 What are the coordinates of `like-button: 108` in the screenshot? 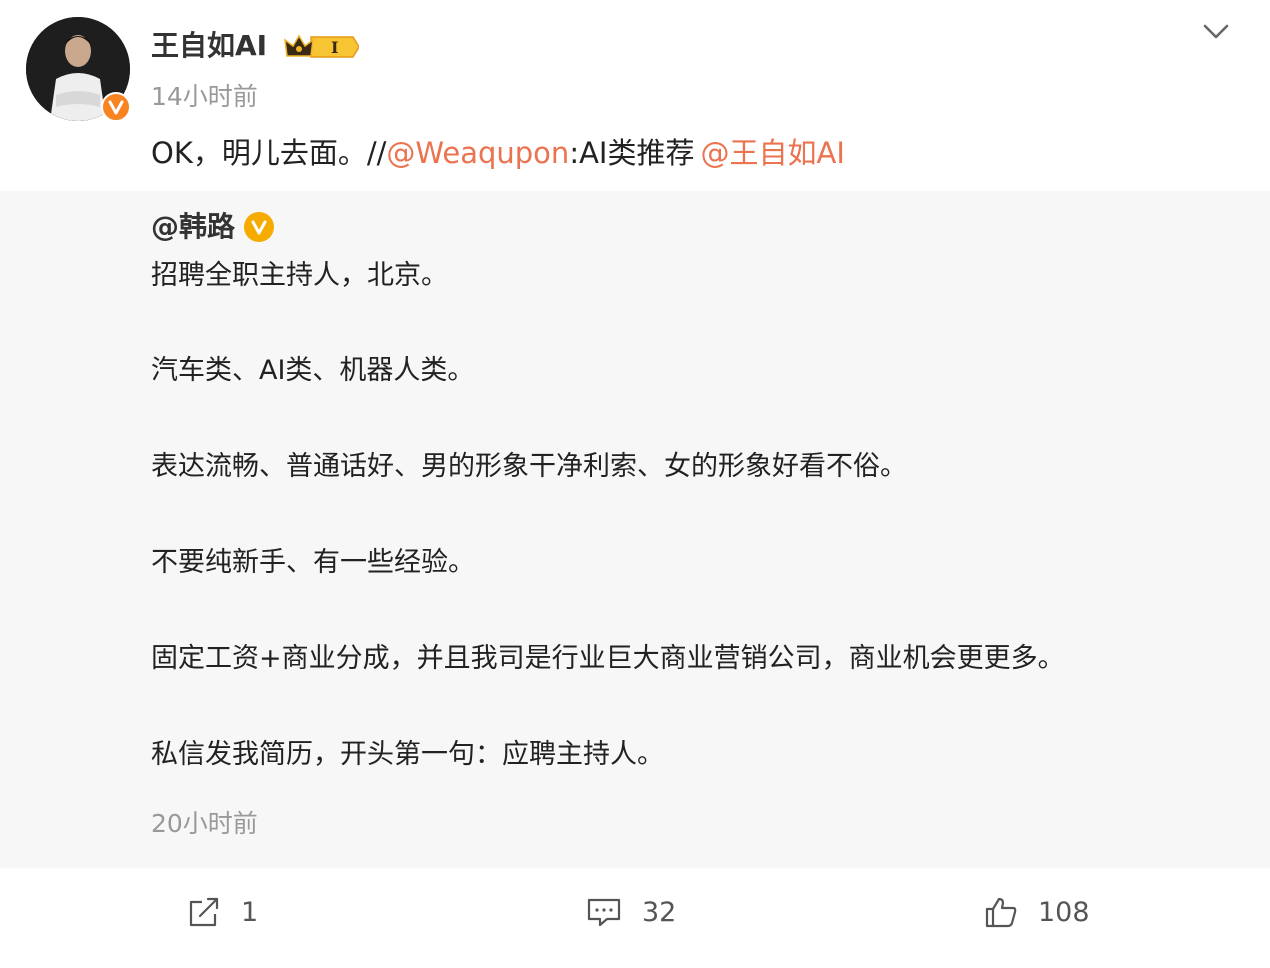 It's located at (1037, 912).